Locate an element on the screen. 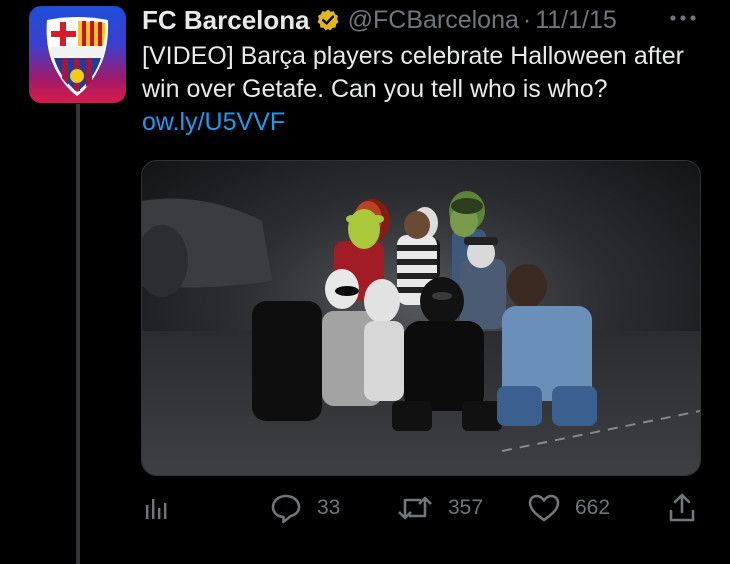  bar-chart-icon is located at coordinates (156, 509).